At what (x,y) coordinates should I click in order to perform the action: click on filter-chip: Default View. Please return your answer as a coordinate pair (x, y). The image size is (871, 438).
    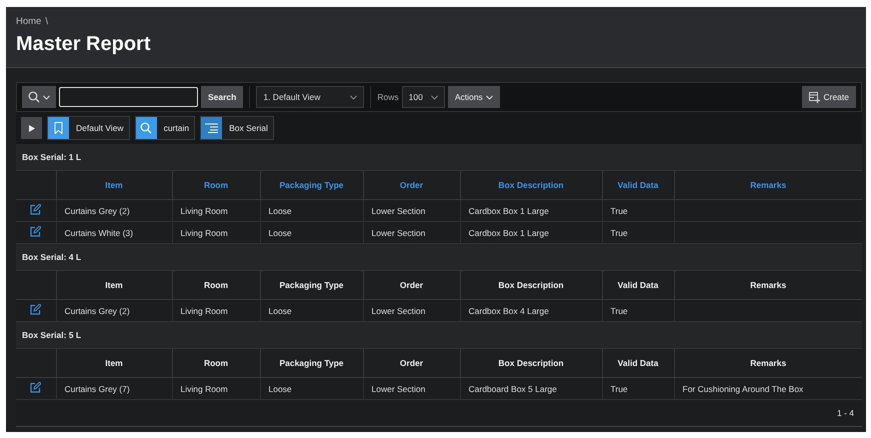
    Looking at the image, I should click on (88, 128).